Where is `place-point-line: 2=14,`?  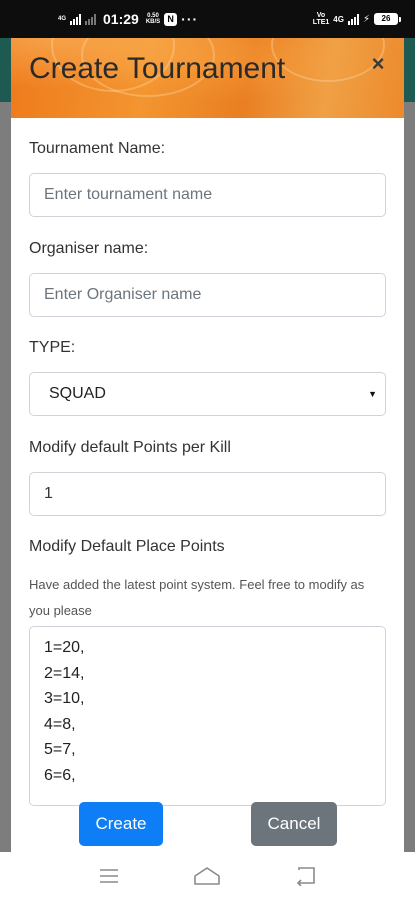 place-point-line: 2=14, is located at coordinates (64, 673).